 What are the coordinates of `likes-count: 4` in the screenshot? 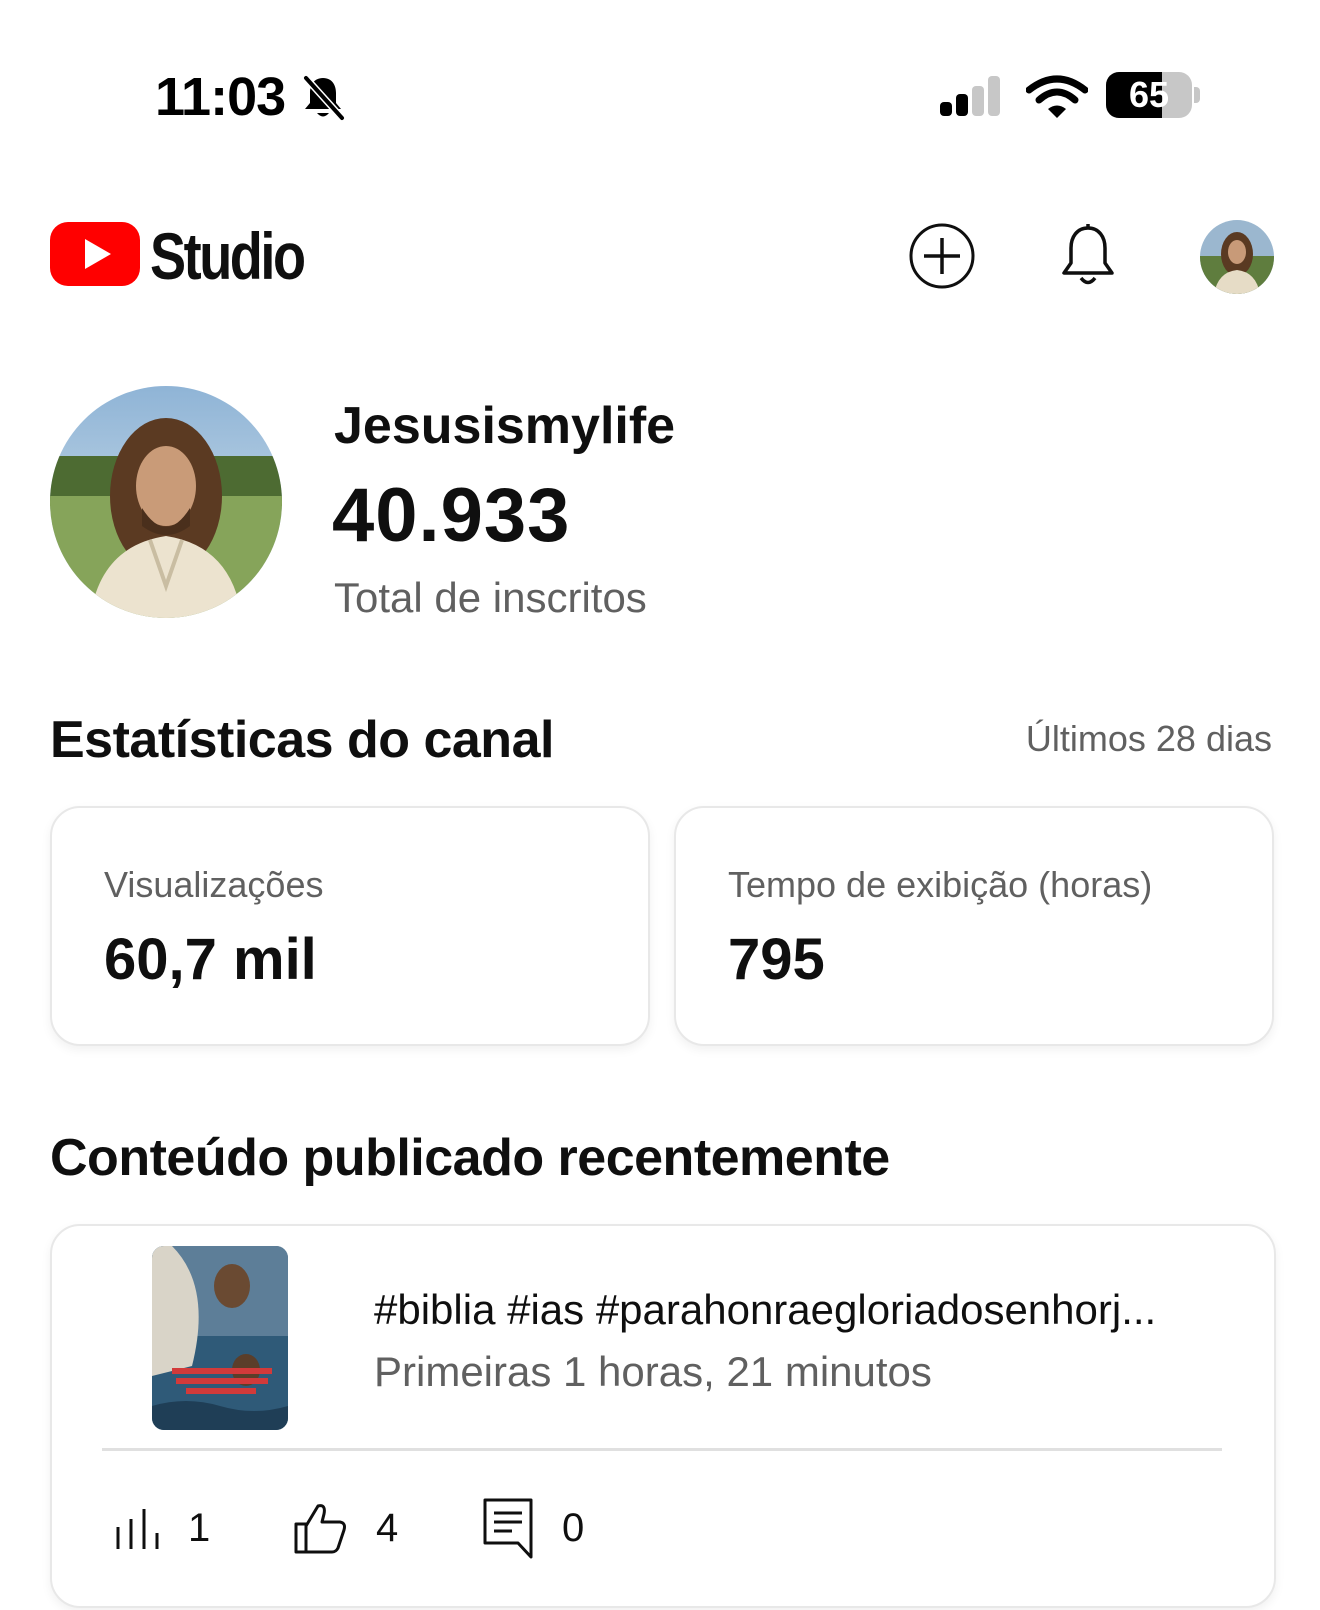 It's located at (387, 1527).